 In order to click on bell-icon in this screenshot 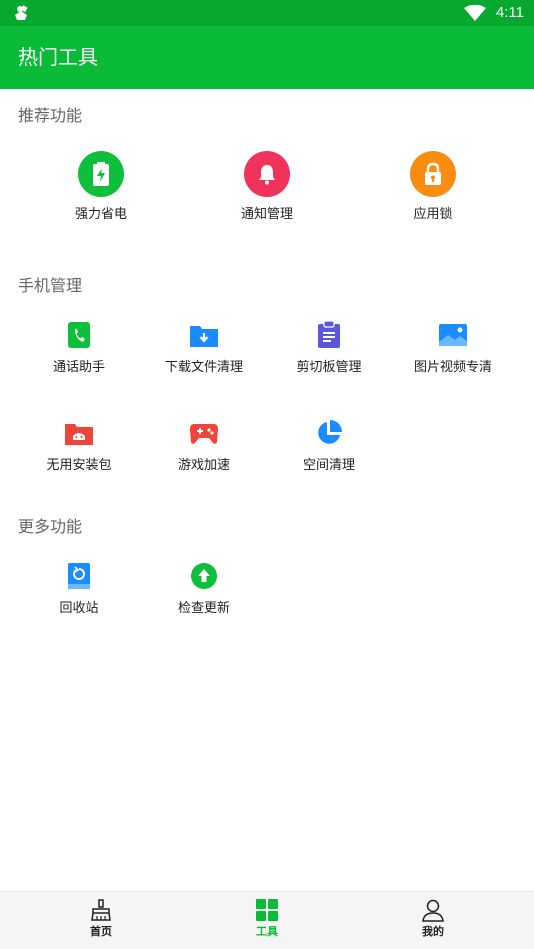, I will do `click(267, 174)`.